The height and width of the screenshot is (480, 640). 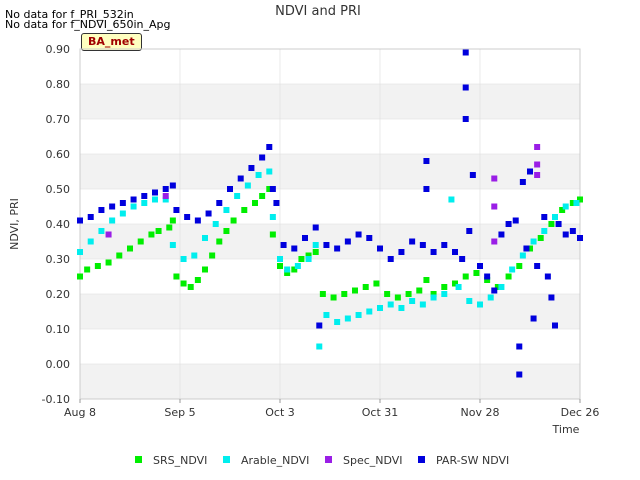 I want to click on legend-label: SRS_NDVI, so click(x=180, y=460).